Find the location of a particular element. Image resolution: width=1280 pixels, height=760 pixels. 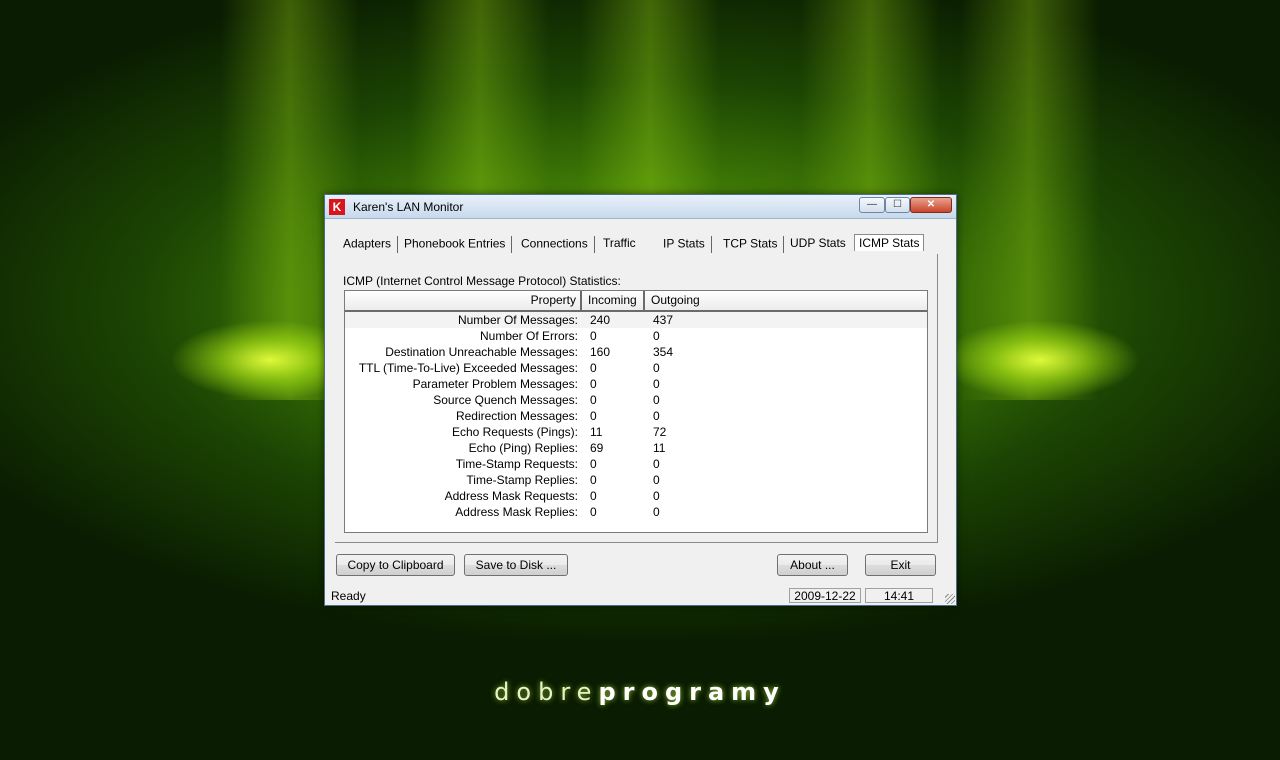

close-icon: ✕ is located at coordinates (931, 204).